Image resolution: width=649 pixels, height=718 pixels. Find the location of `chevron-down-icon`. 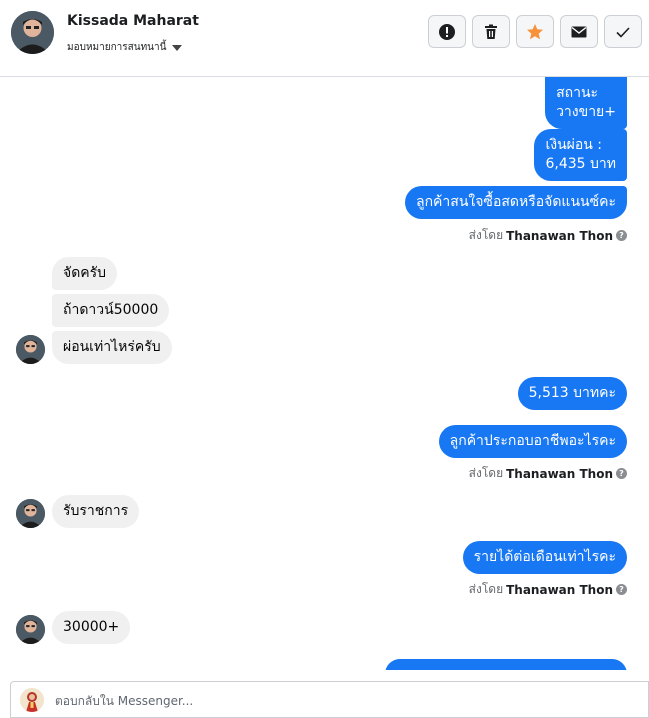

chevron-down-icon is located at coordinates (177, 47).